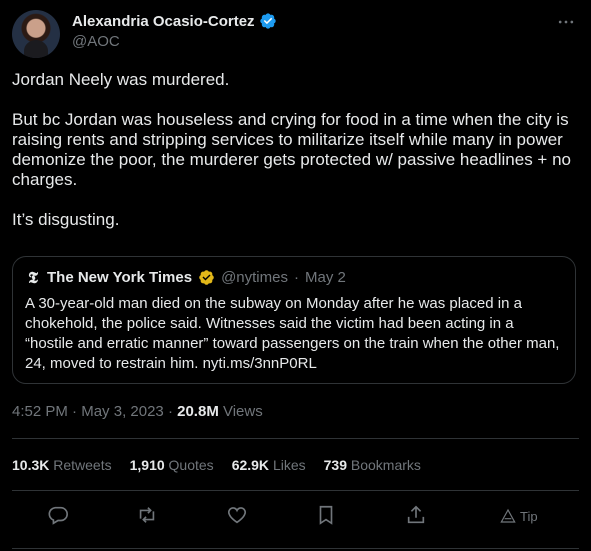  Describe the element at coordinates (147, 465) in the screenshot. I see `stat-count: 1,910` at that location.